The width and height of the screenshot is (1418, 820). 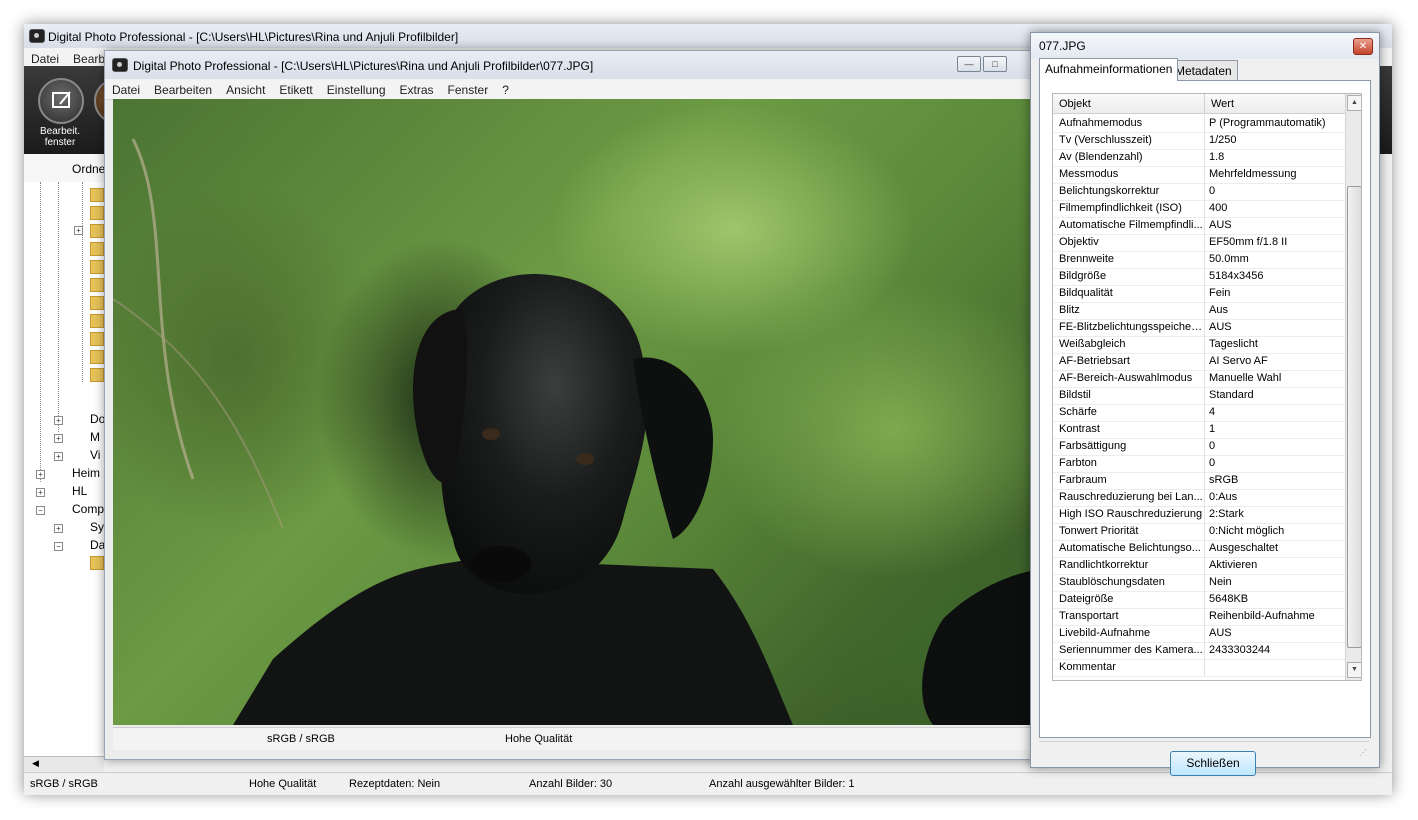 What do you see at coordinates (1203, 70) in the screenshot?
I see `tab-metadaten: Metadaten` at bounding box center [1203, 70].